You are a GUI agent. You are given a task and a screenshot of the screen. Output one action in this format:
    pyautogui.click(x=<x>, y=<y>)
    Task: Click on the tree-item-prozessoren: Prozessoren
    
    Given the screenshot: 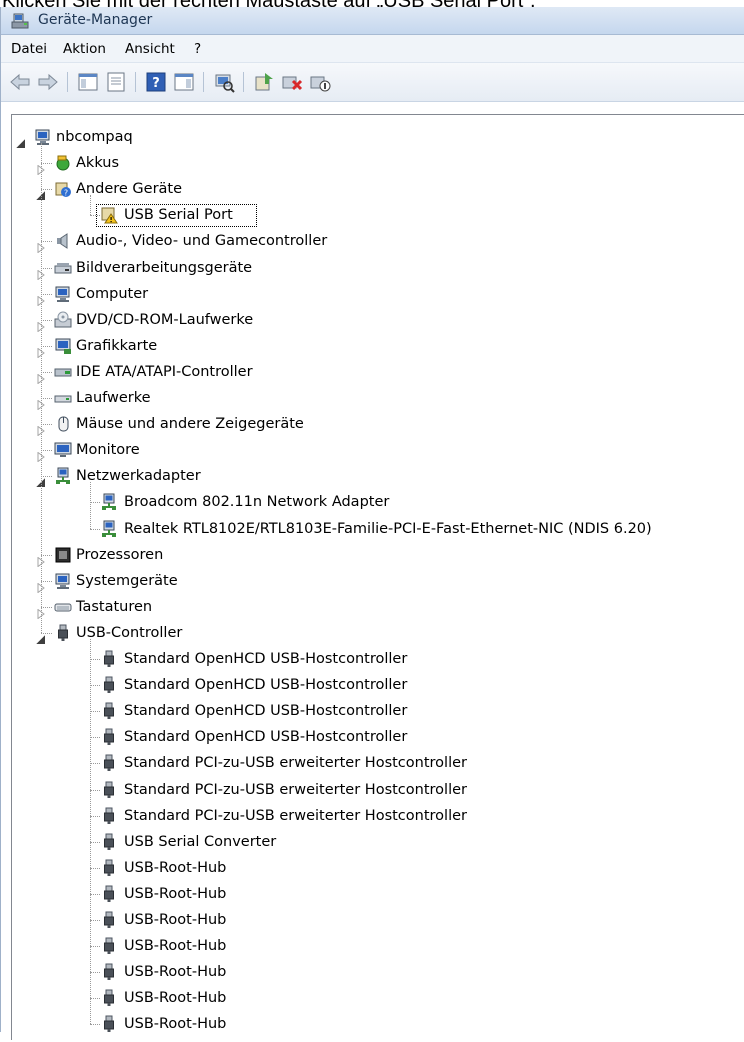 What is the action you would take?
    pyautogui.click(x=372, y=555)
    